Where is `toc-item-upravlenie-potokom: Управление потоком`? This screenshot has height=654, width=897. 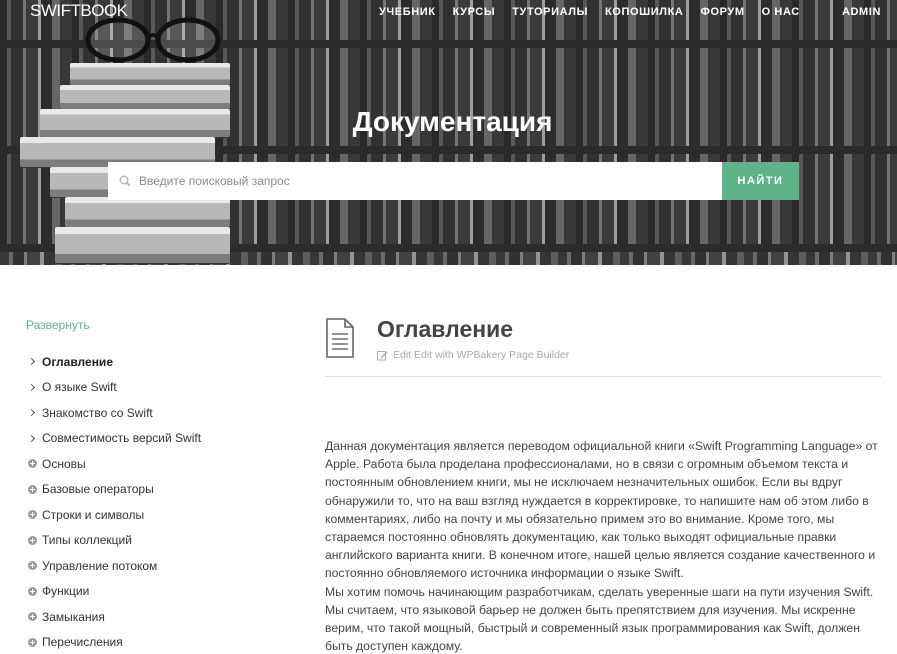 toc-item-upravlenie-potokom: Управление потоком is located at coordinates (114, 566).